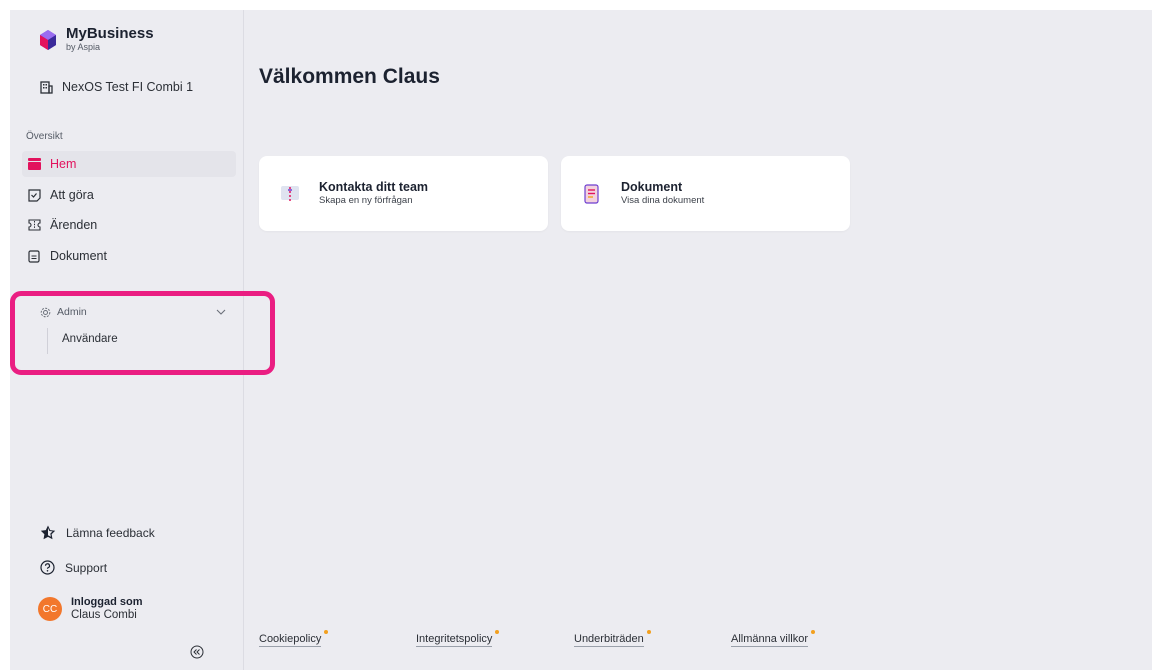  What do you see at coordinates (290, 639) in the screenshot?
I see `link-label: Cookiepolicy` at bounding box center [290, 639].